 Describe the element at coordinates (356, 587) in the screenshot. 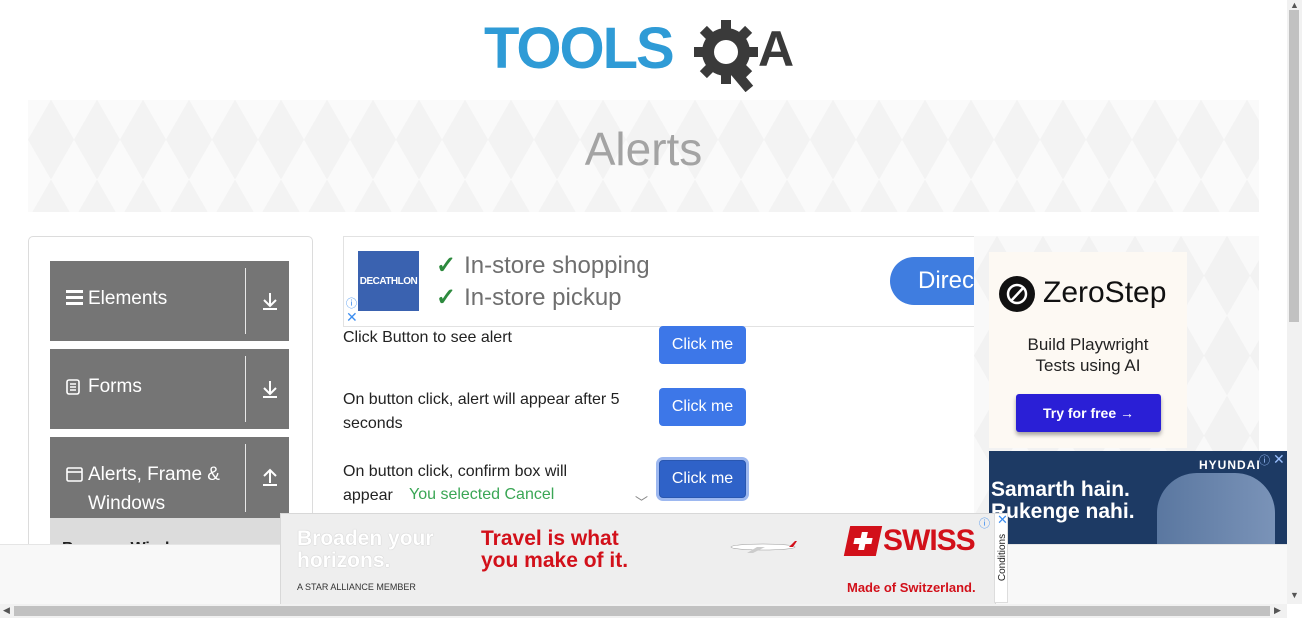

I see `star-alliance-label: A STAR ALLIANCE MEMBER` at that location.